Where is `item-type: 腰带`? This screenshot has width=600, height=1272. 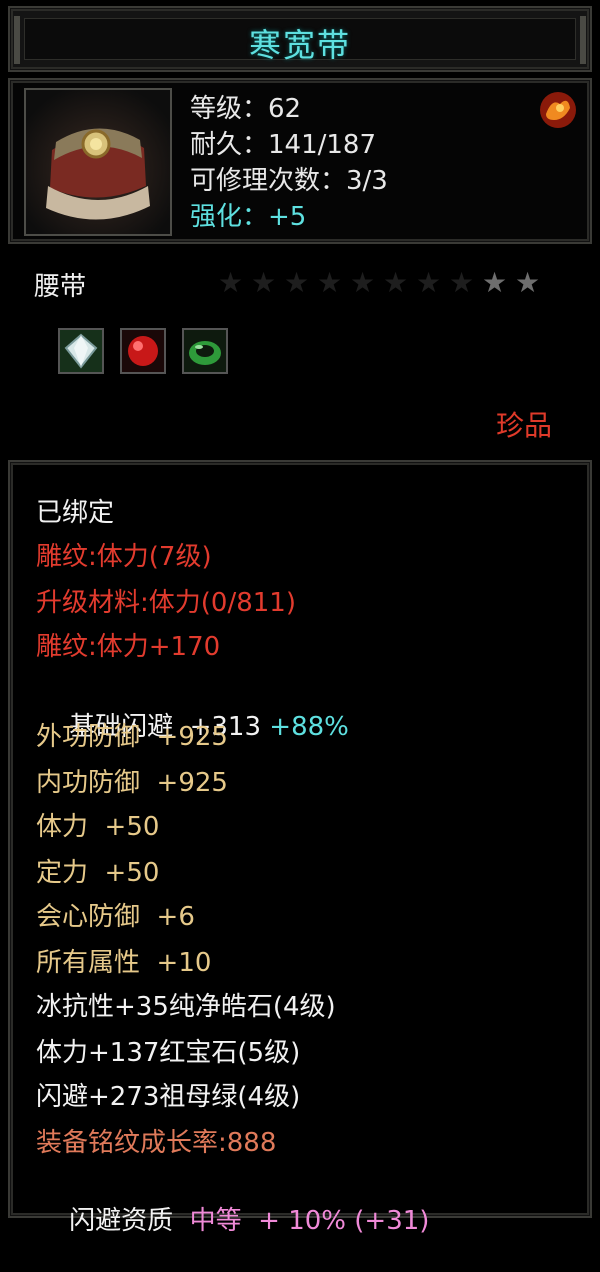
item-type: 腰带 is located at coordinates (60, 287).